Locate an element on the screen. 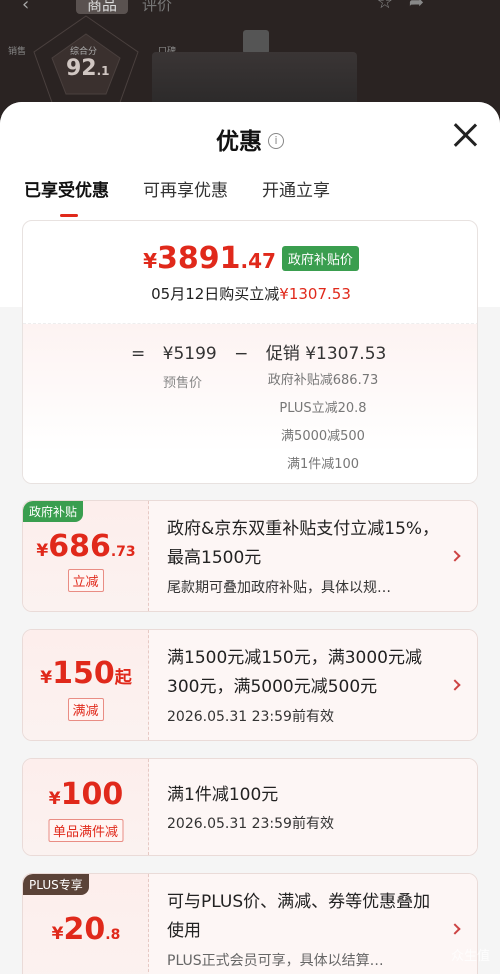 This screenshot has height=974, width=500. coupon-amount: ¥686.73 is located at coordinates (86, 546).